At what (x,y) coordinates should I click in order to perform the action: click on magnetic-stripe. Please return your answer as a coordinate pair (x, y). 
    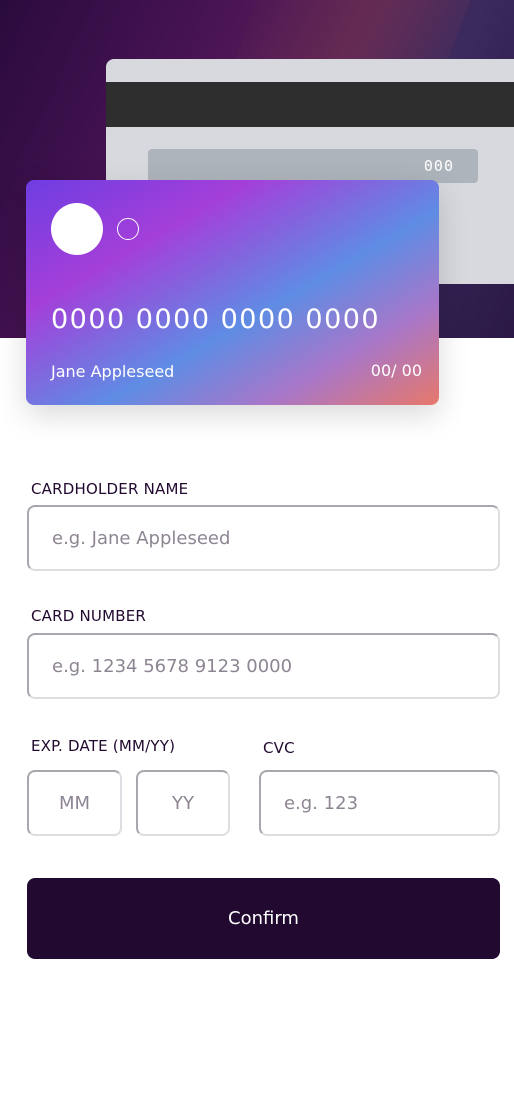
    Looking at the image, I should click on (310, 104).